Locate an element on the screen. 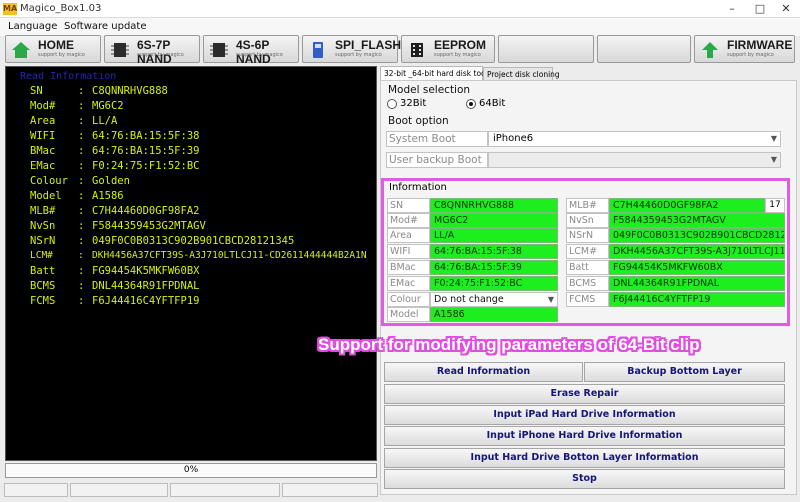 Image resolution: width=800 pixels, height=502 pixels. info-value-area: LL/A is located at coordinates (494, 235).